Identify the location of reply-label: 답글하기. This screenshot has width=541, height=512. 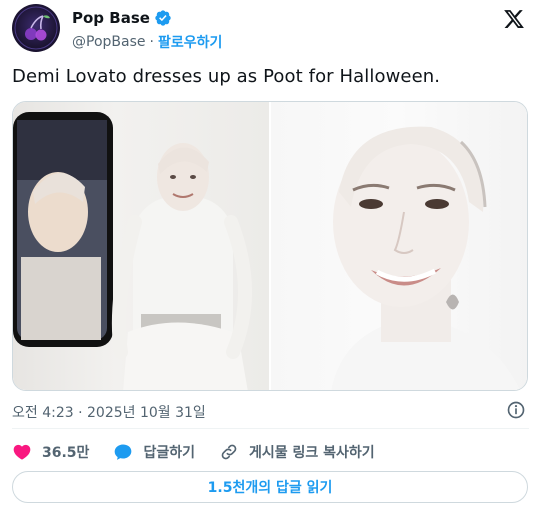
(169, 453).